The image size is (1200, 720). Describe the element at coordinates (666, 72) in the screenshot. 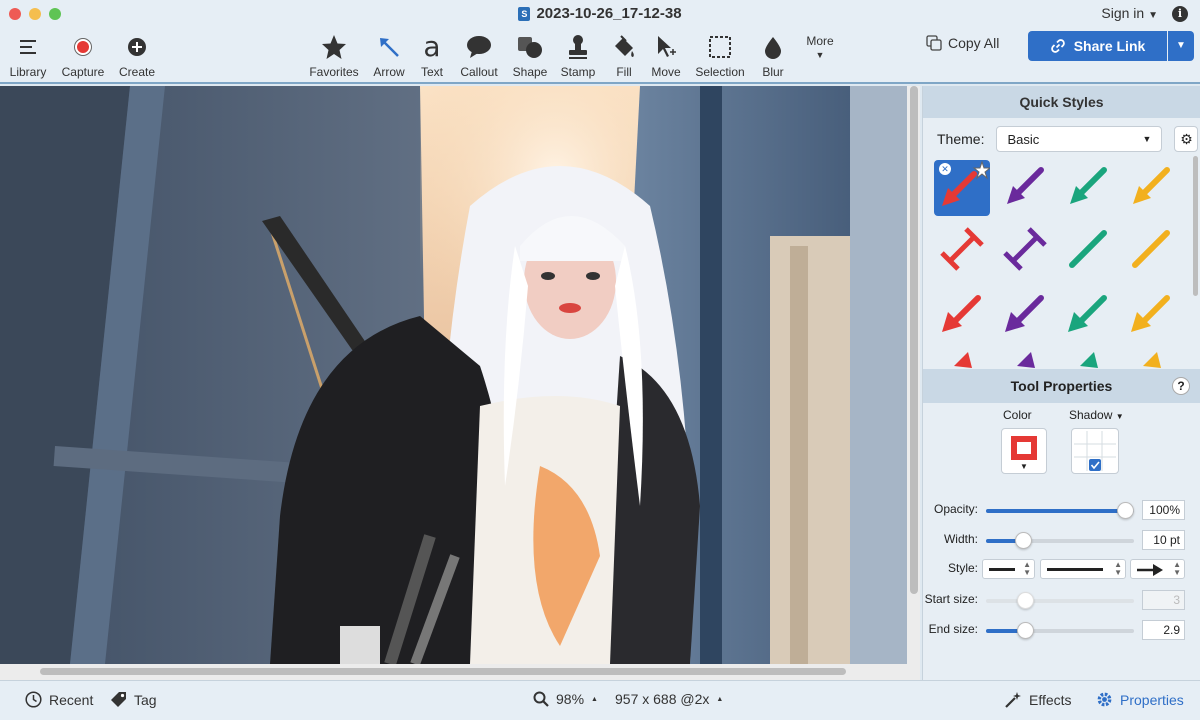

I see `move-label: Move` at that location.